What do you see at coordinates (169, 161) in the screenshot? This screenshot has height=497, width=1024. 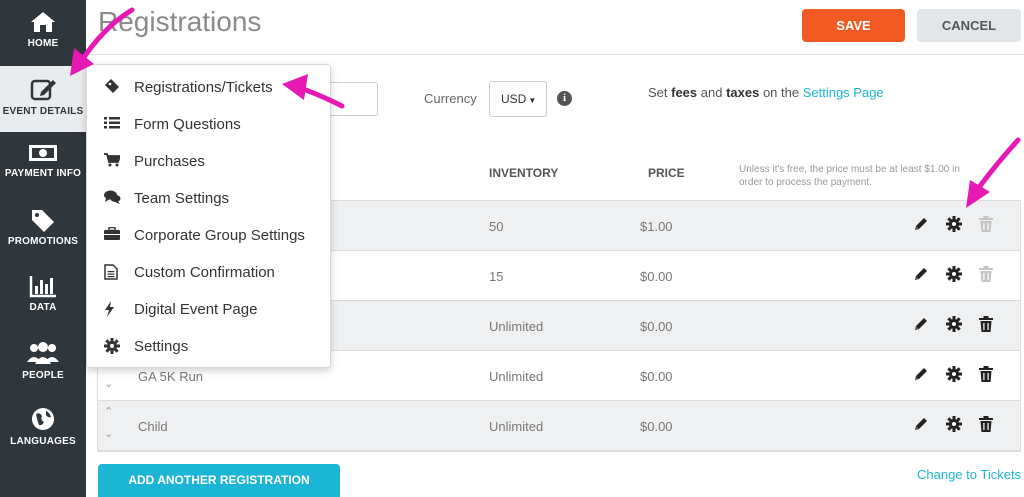 I see `menu-item-label: Purchases` at bounding box center [169, 161].